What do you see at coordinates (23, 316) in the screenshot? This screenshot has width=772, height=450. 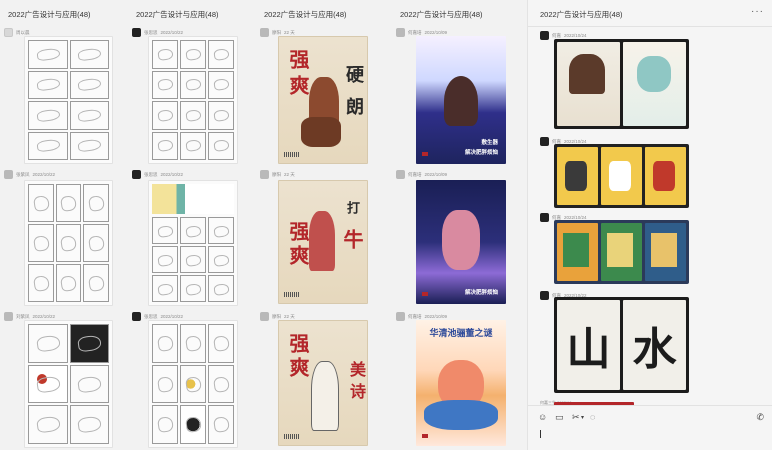 I see `post-author: 刘紫凤` at bounding box center [23, 316].